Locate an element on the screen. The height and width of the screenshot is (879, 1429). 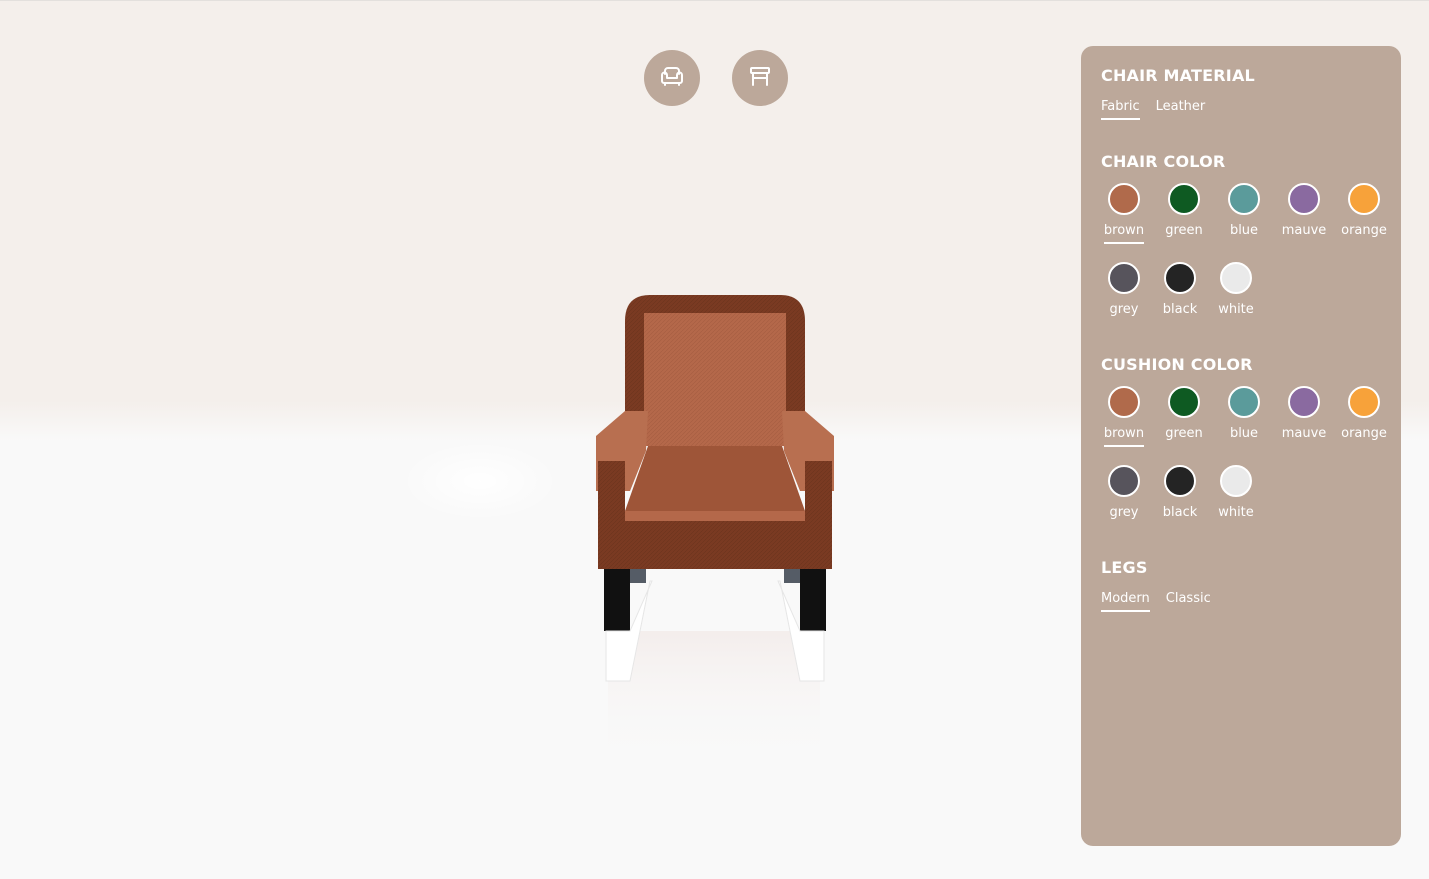
chair-leg-bracket-left is located at coordinates (638, 576).